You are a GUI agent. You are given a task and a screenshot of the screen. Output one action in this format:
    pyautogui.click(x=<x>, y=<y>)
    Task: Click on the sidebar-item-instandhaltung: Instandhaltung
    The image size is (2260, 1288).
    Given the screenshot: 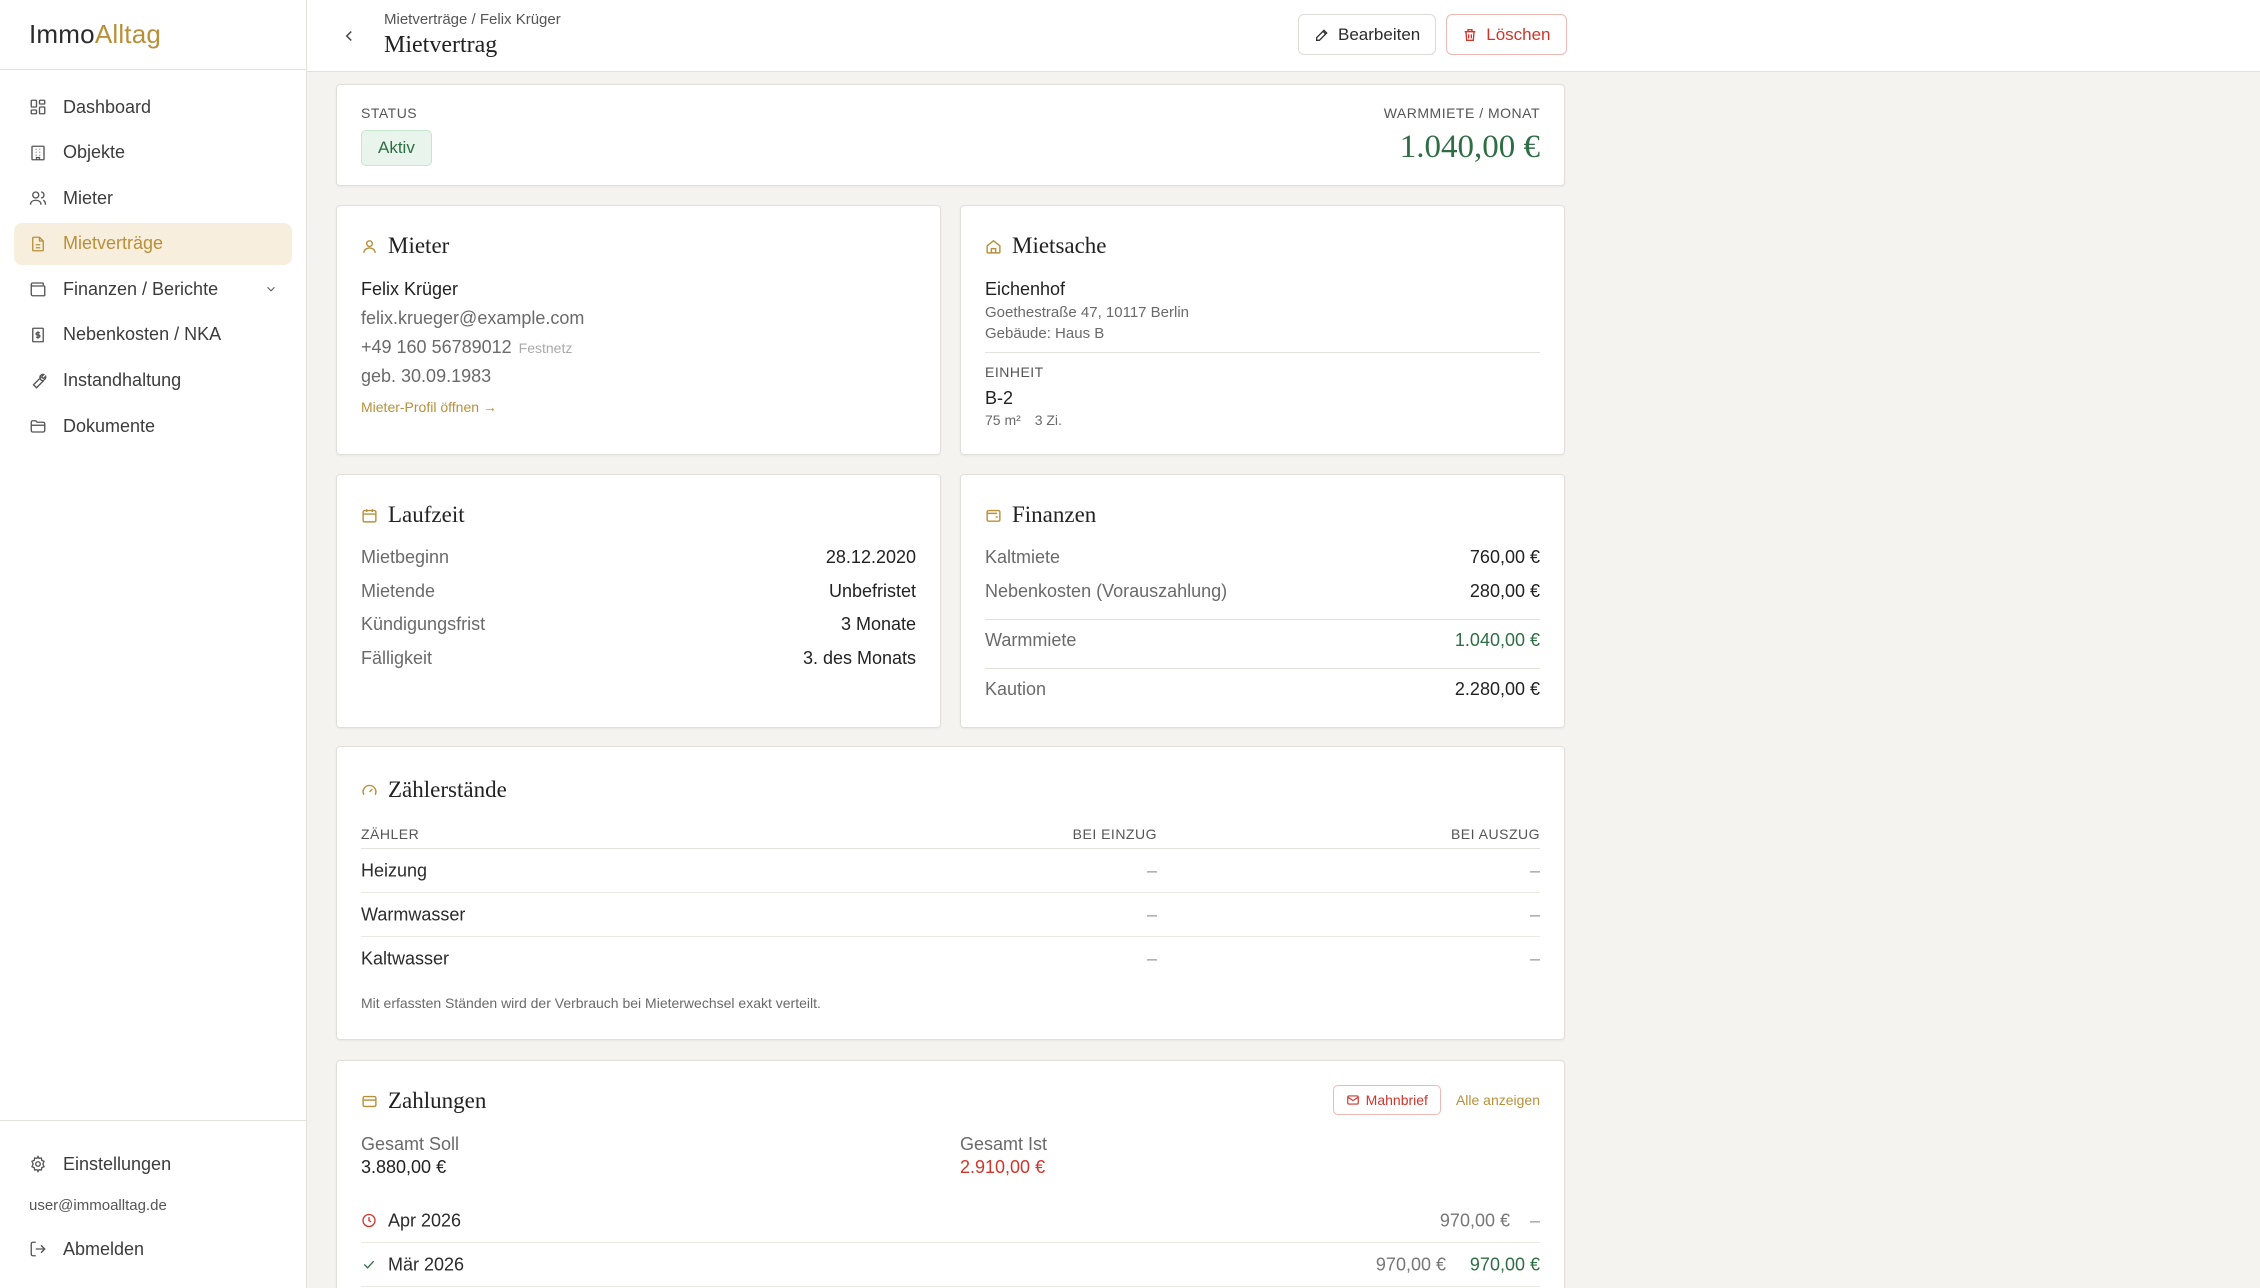 What is the action you would take?
    pyautogui.click(x=153, y=381)
    